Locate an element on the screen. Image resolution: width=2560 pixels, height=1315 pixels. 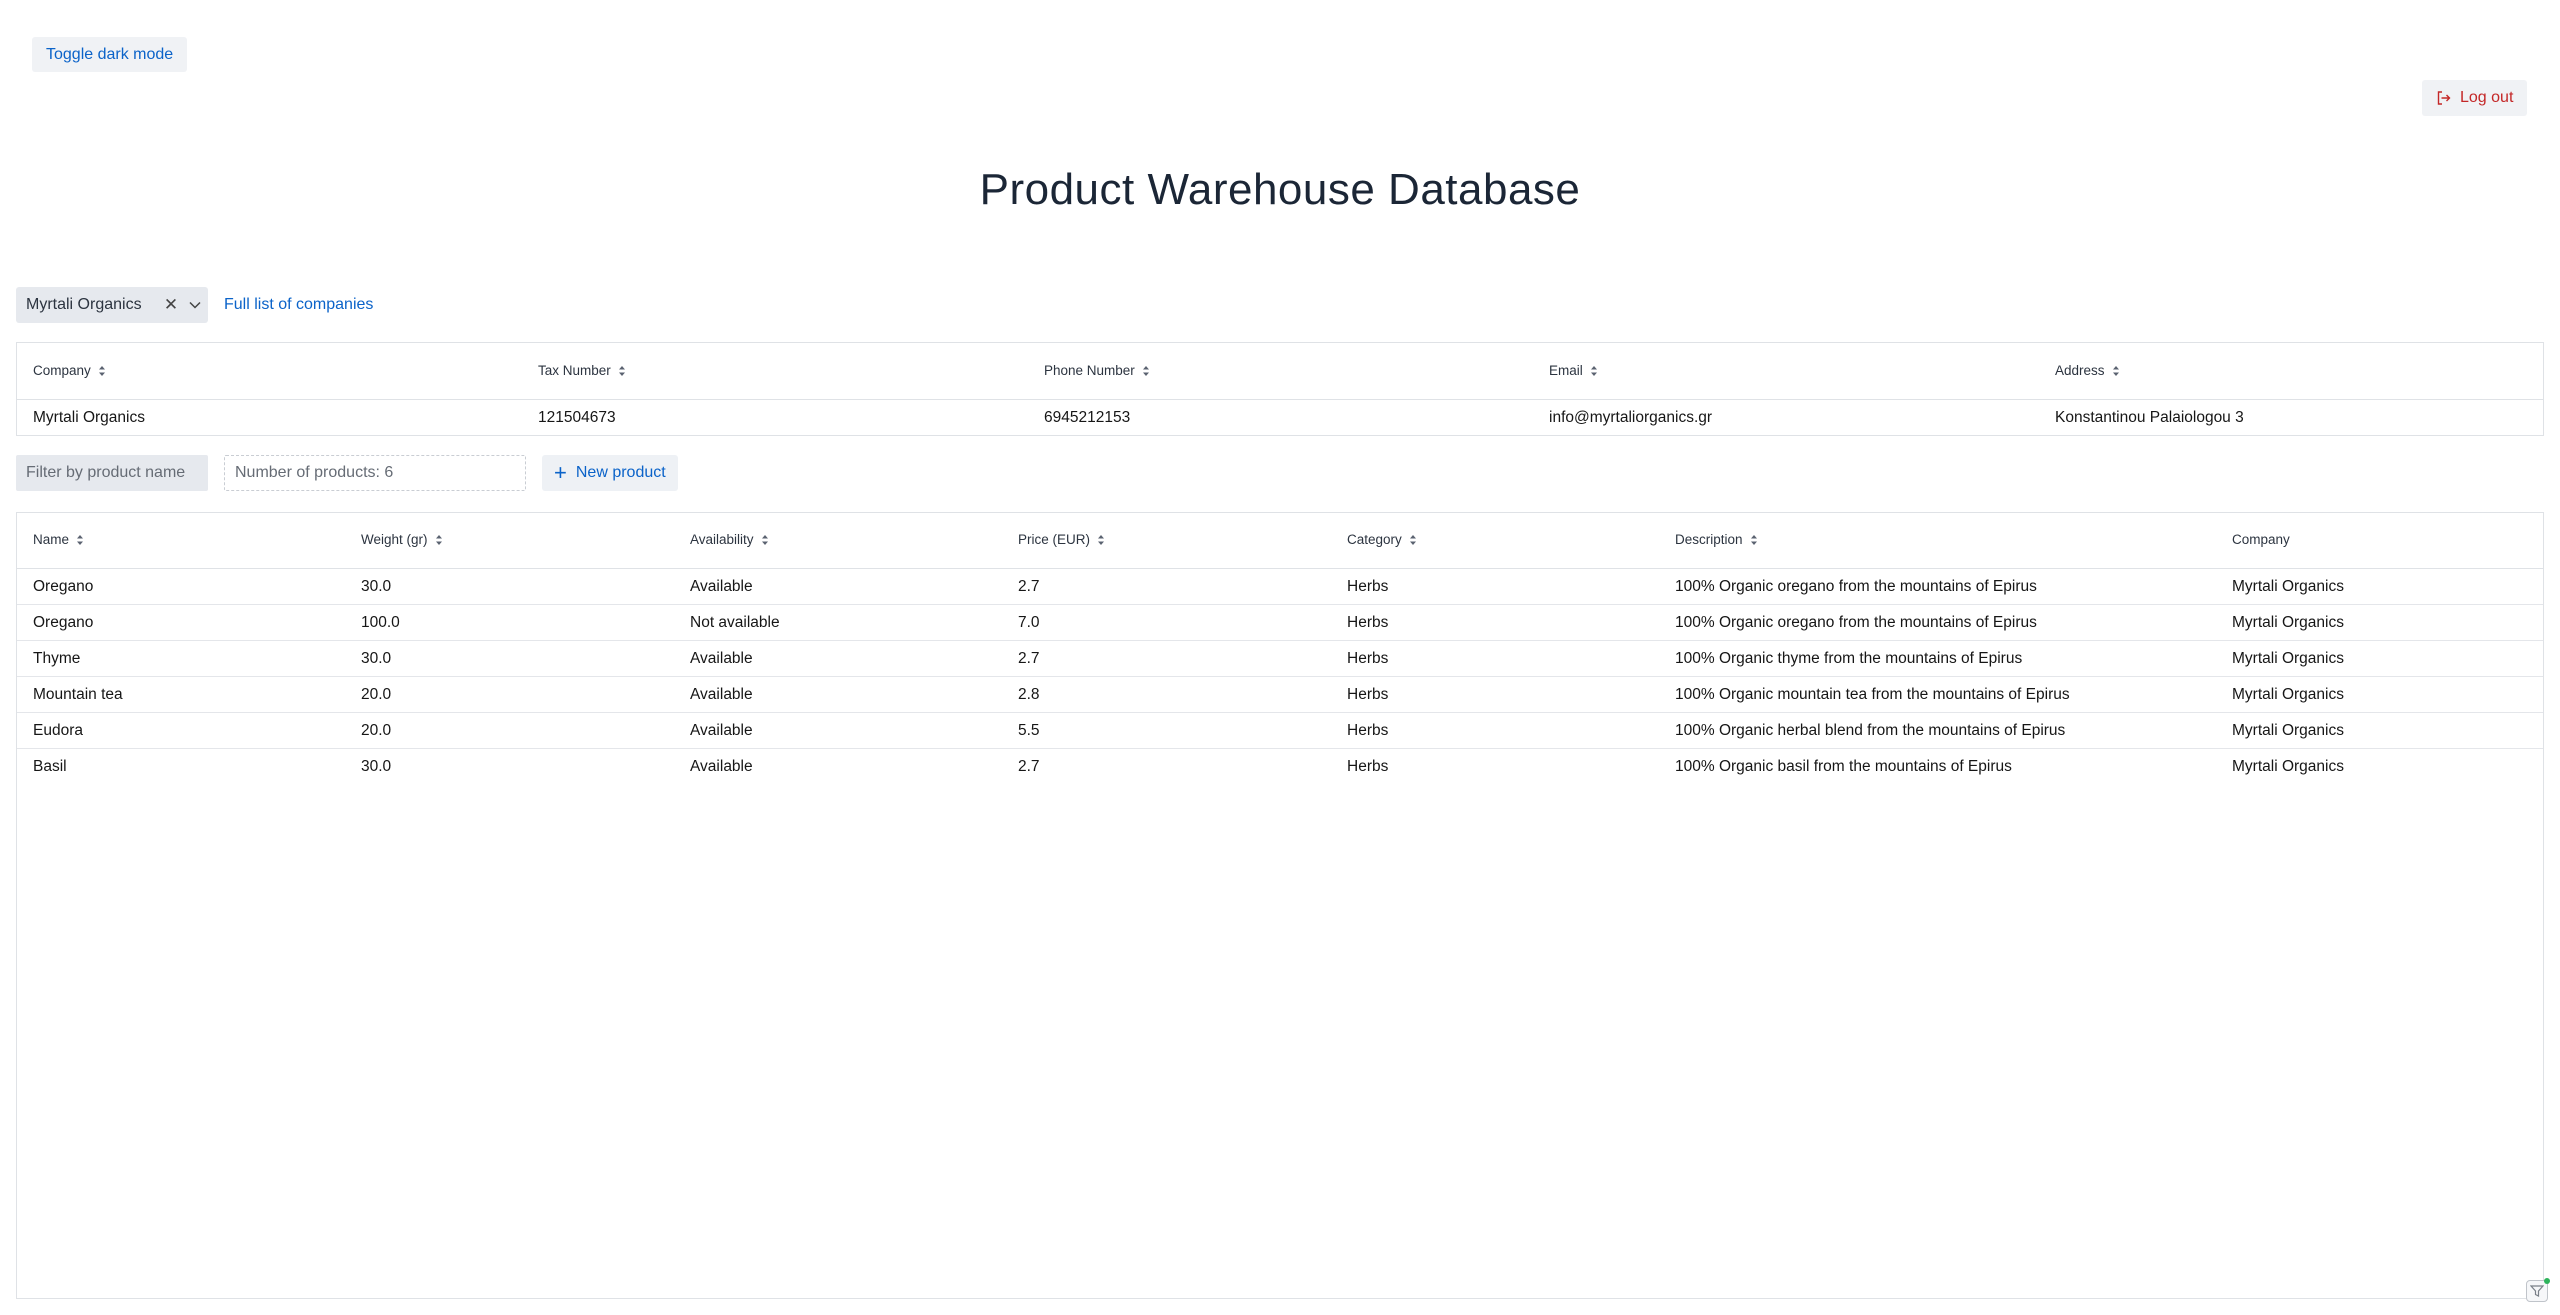
table-cell: Konstantinou Palaiologou 3 is located at coordinates (2149, 417).